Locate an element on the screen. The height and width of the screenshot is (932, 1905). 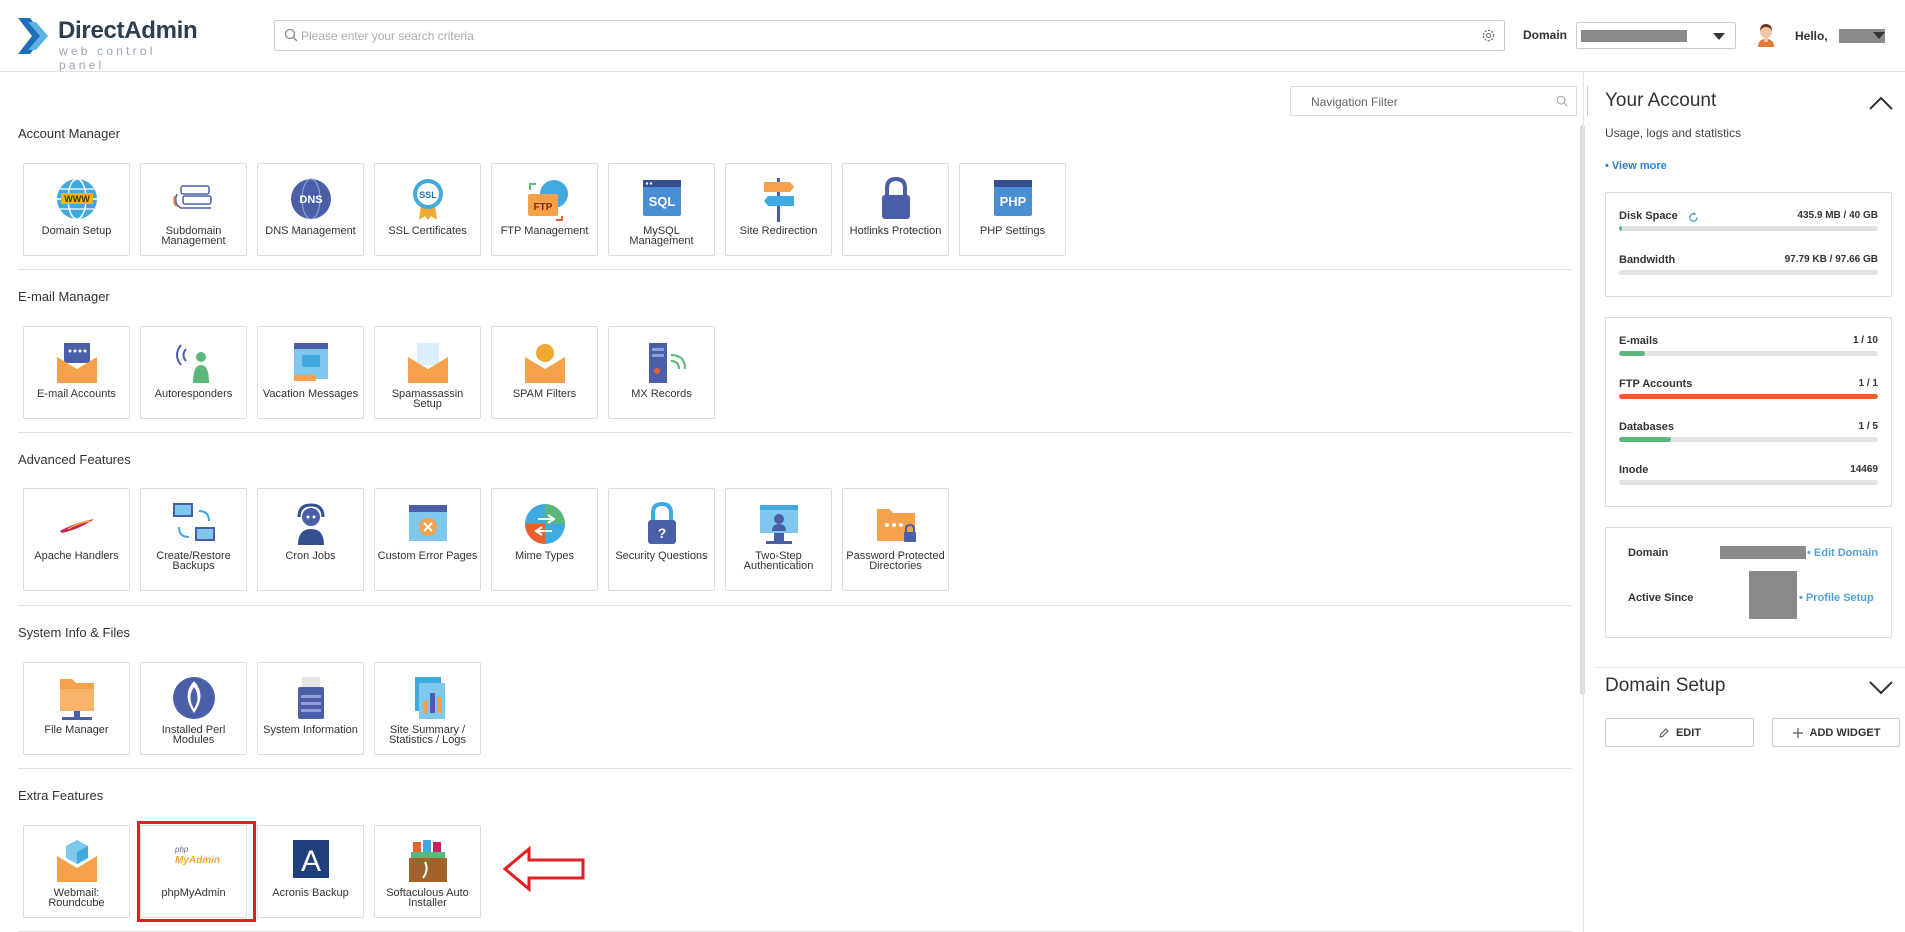
chevron-up-icon is located at coordinates (1881, 103).